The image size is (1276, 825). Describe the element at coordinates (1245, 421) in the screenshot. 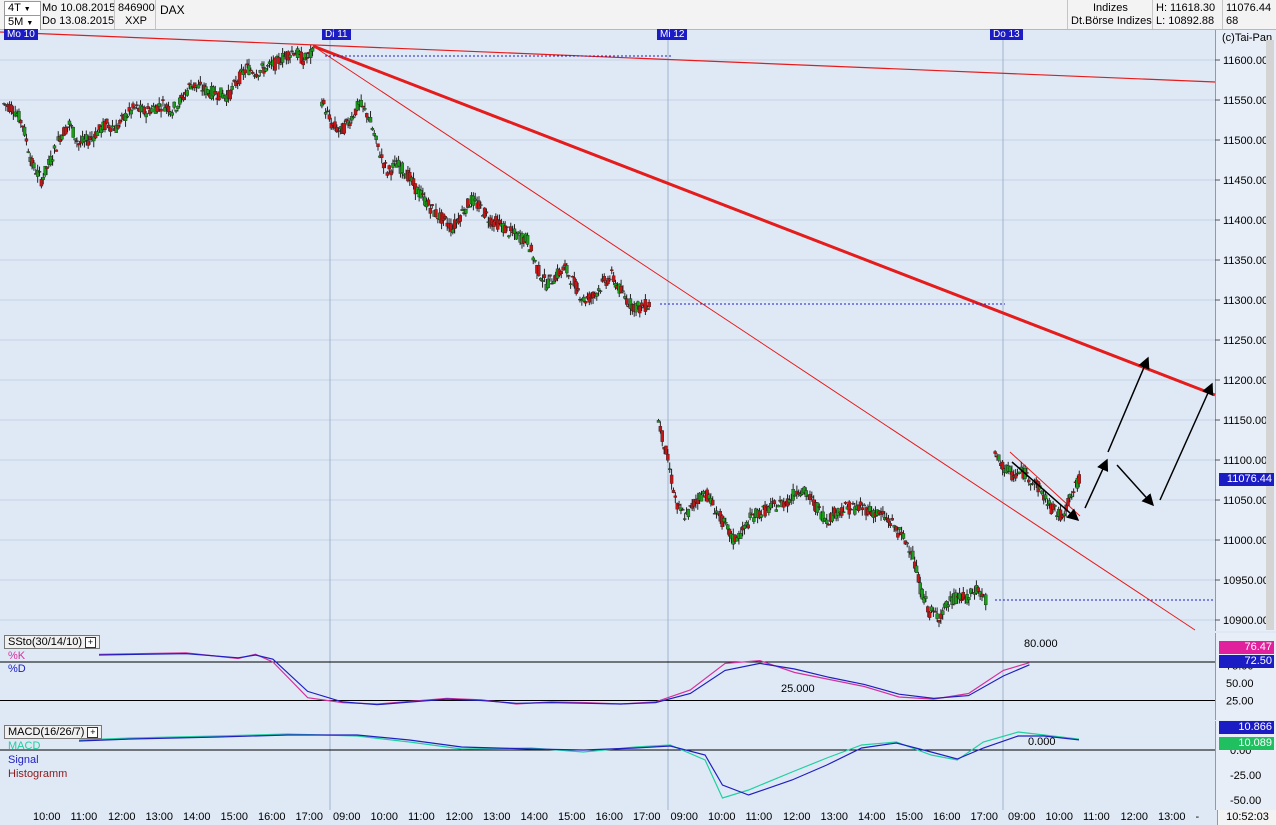

I see `price-tick-label: 11150.00` at that location.